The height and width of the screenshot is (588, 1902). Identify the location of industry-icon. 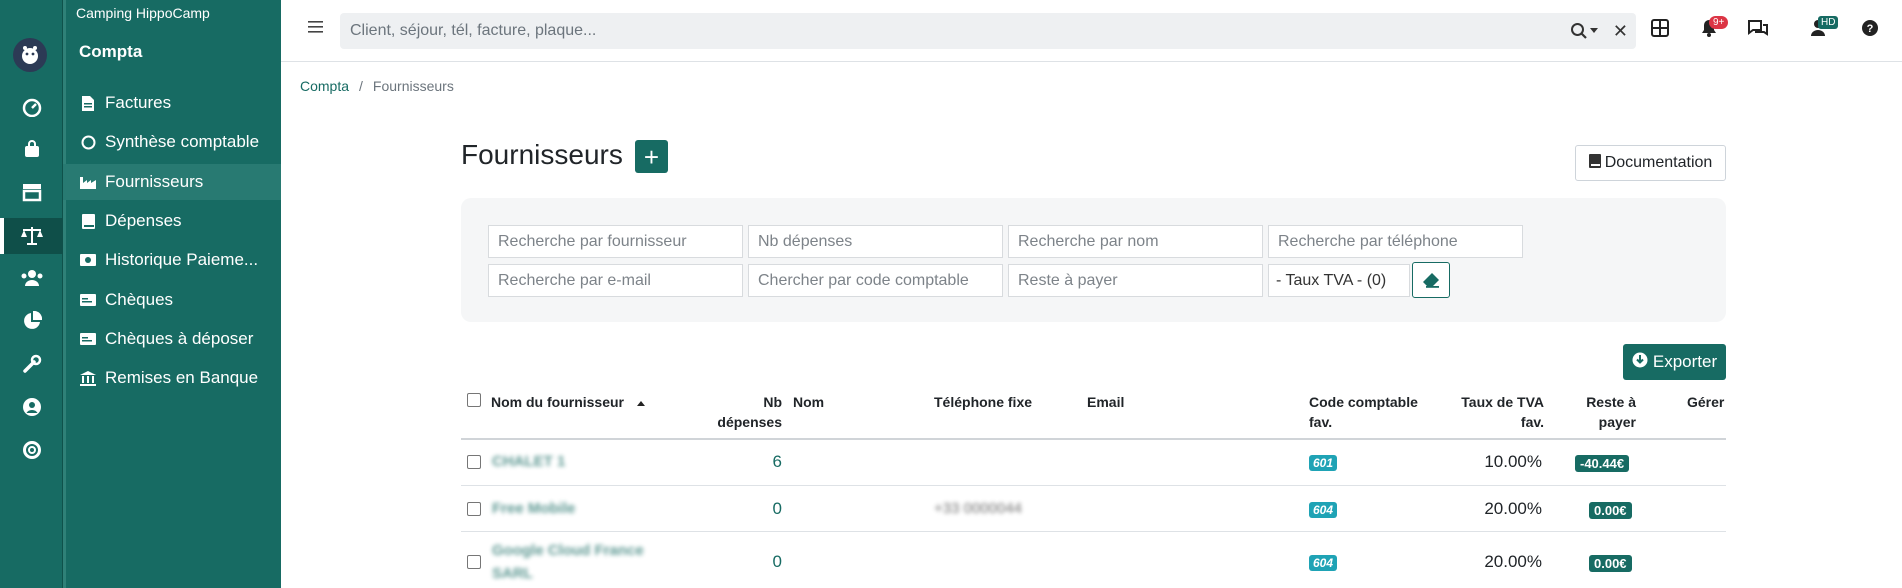
(88, 182).